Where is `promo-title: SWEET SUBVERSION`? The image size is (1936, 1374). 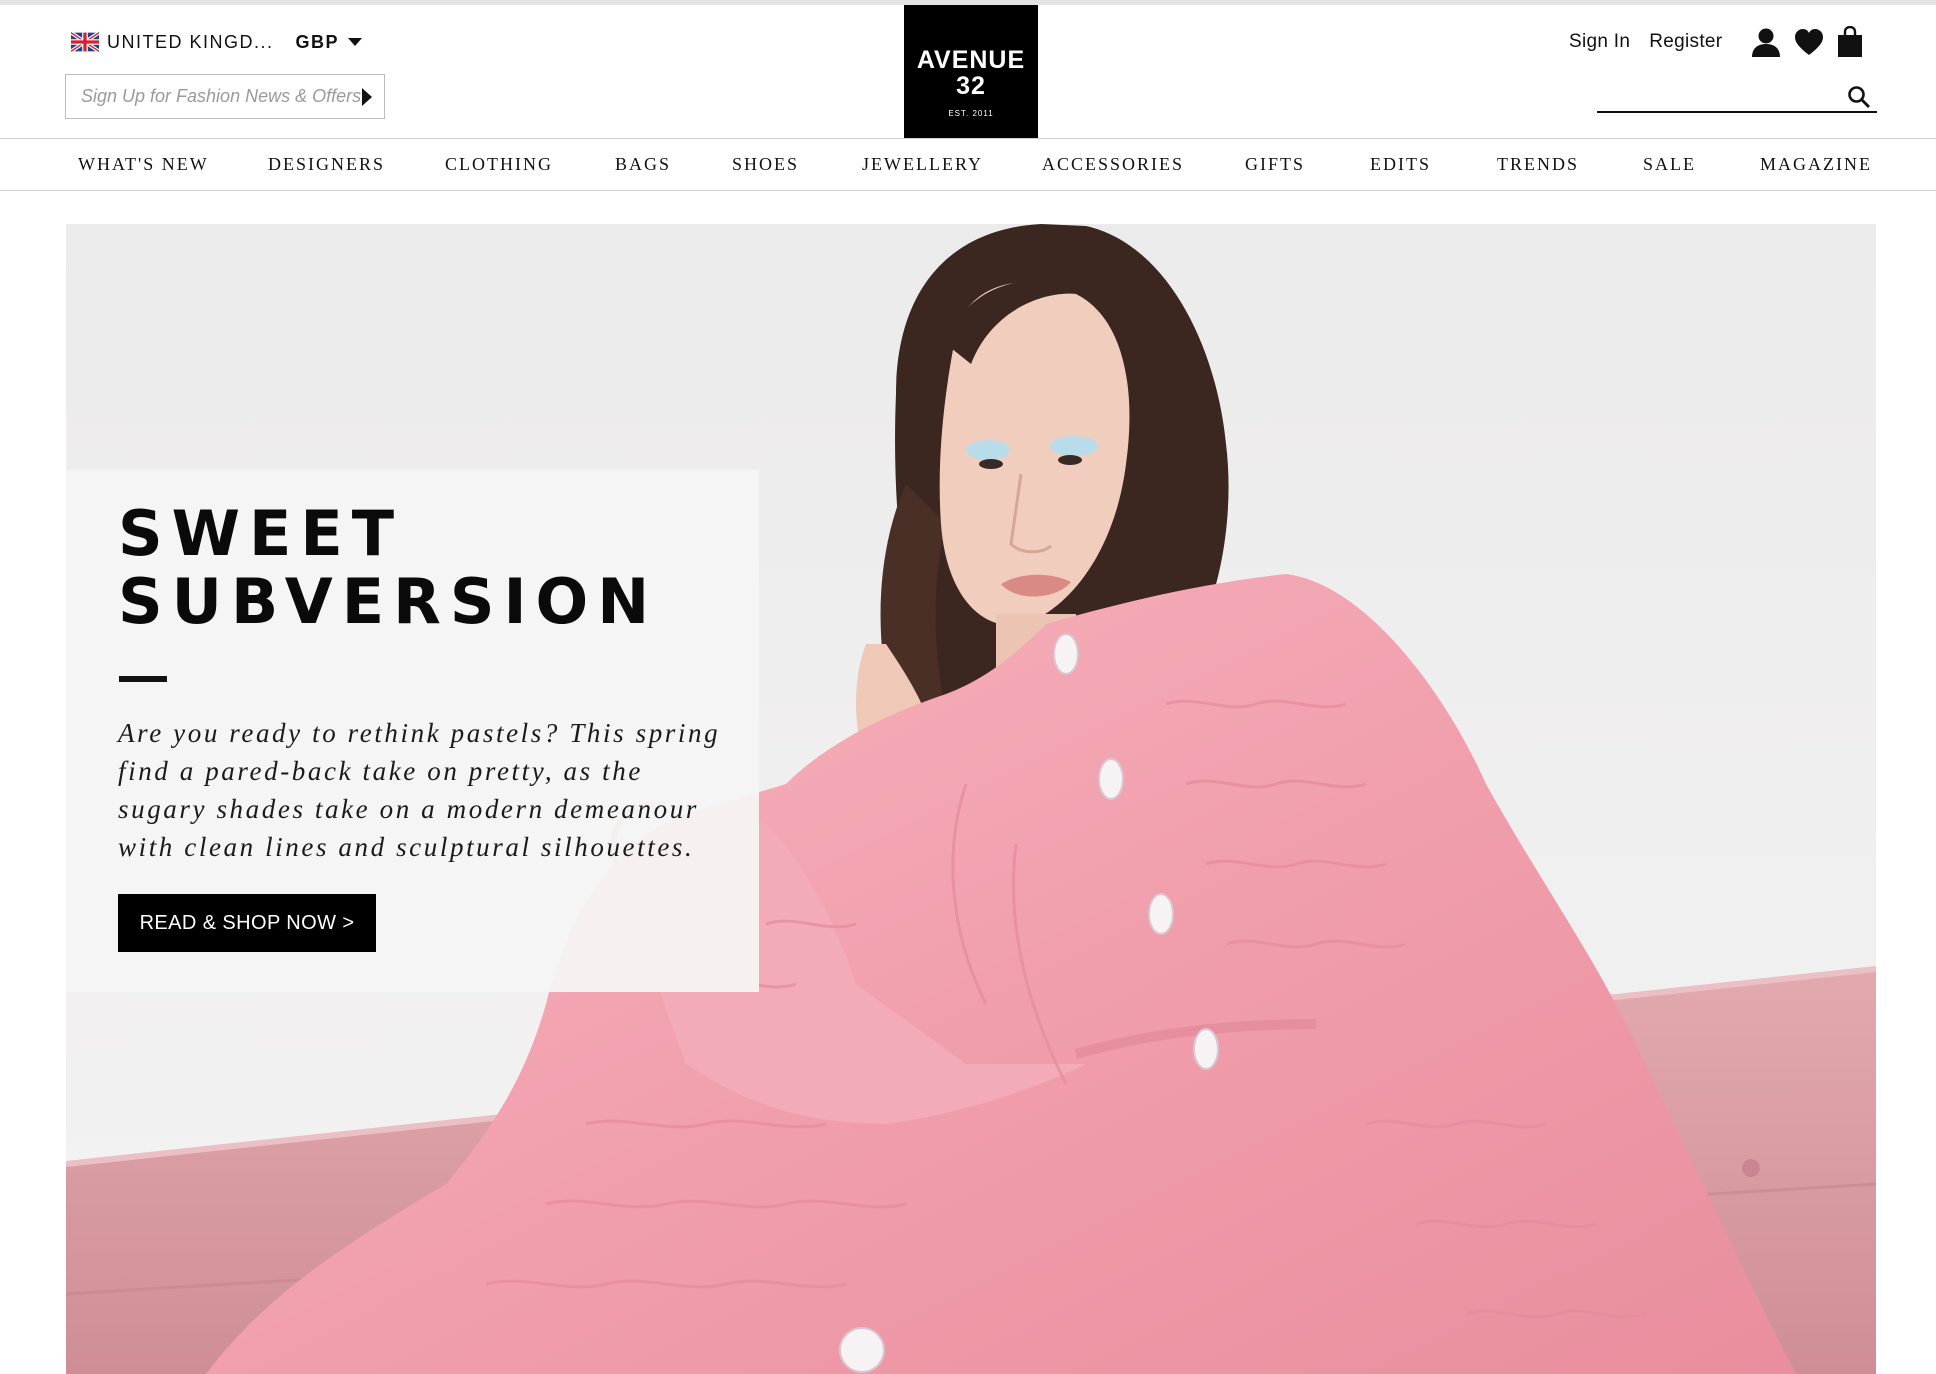
promo-title: SWEET SUBVERSION is located at coordinates (388, 567).